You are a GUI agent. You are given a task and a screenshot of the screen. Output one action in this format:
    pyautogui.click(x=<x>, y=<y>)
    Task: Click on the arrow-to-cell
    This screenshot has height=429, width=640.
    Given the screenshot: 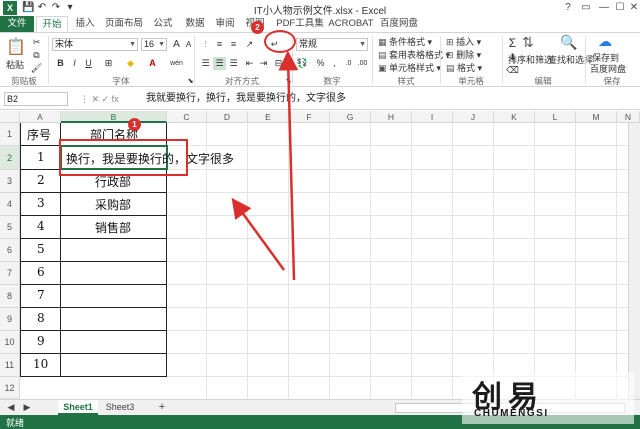 What is the action you would take?
    pyautogui.click(x=258, y=234)
    